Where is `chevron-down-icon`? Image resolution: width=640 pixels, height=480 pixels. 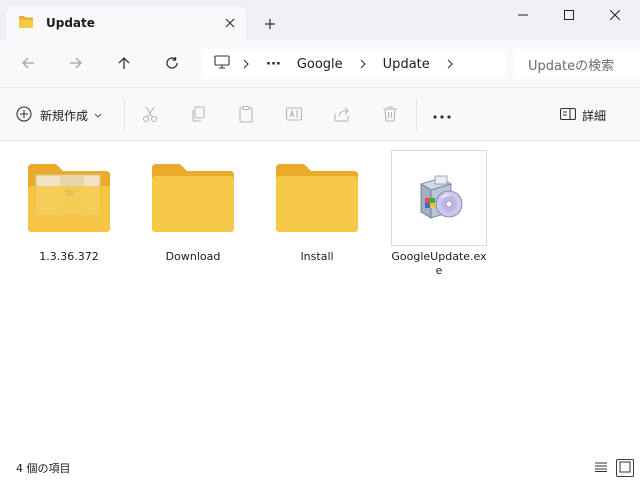 chevron-down-icon is located at coordinates (98, 115).